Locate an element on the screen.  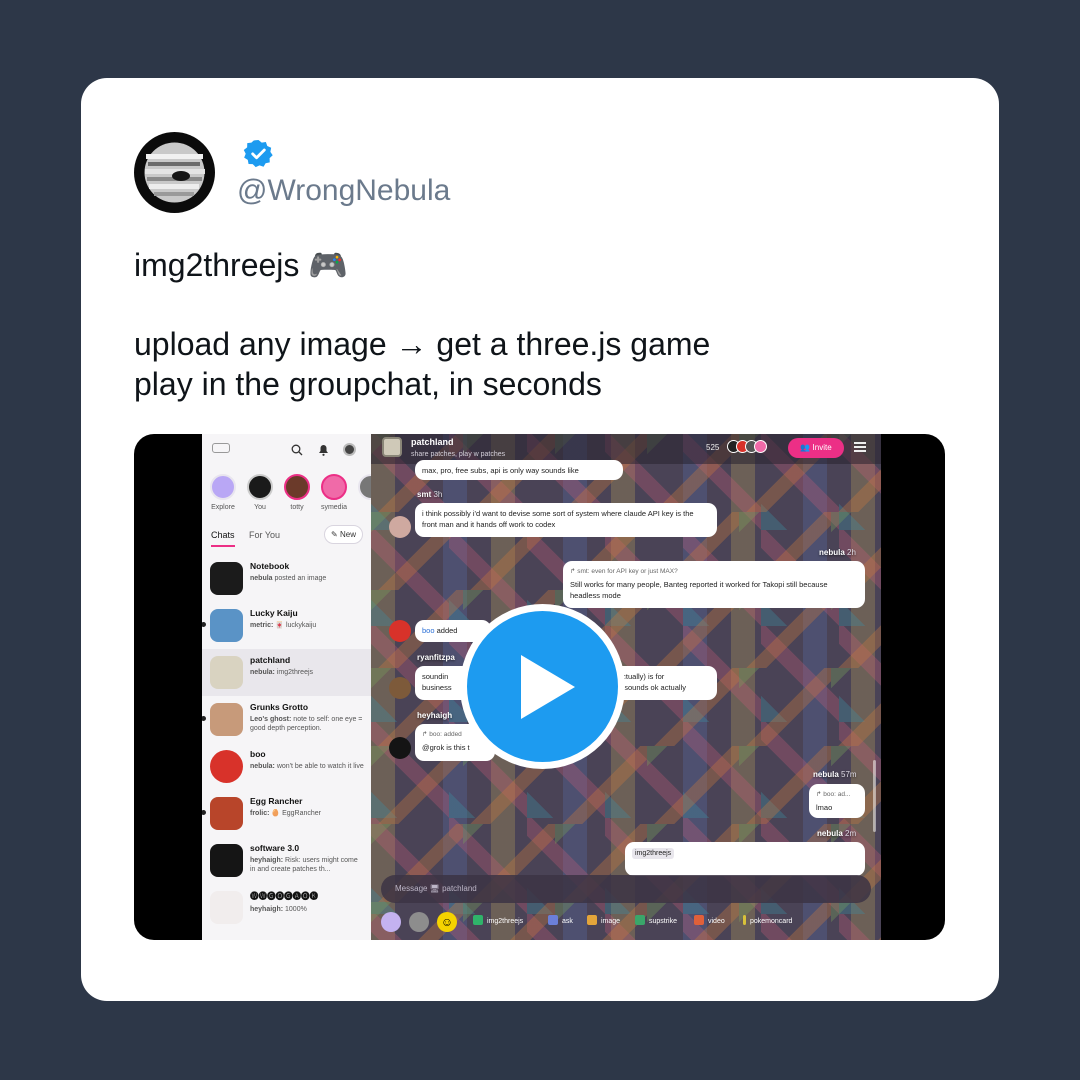
tool-video: video is located at coordinates (709, 920).